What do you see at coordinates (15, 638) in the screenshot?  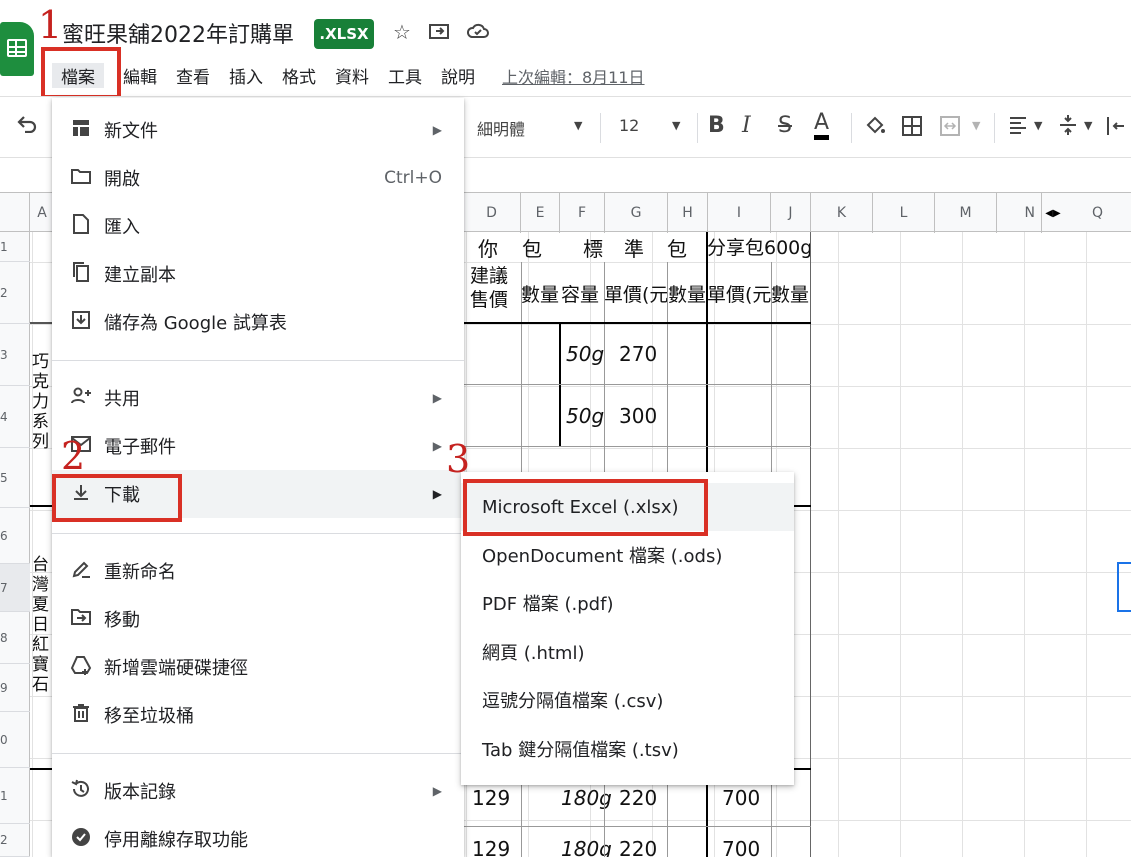 I see `row-header: 8` at bounding box center [15, 638].